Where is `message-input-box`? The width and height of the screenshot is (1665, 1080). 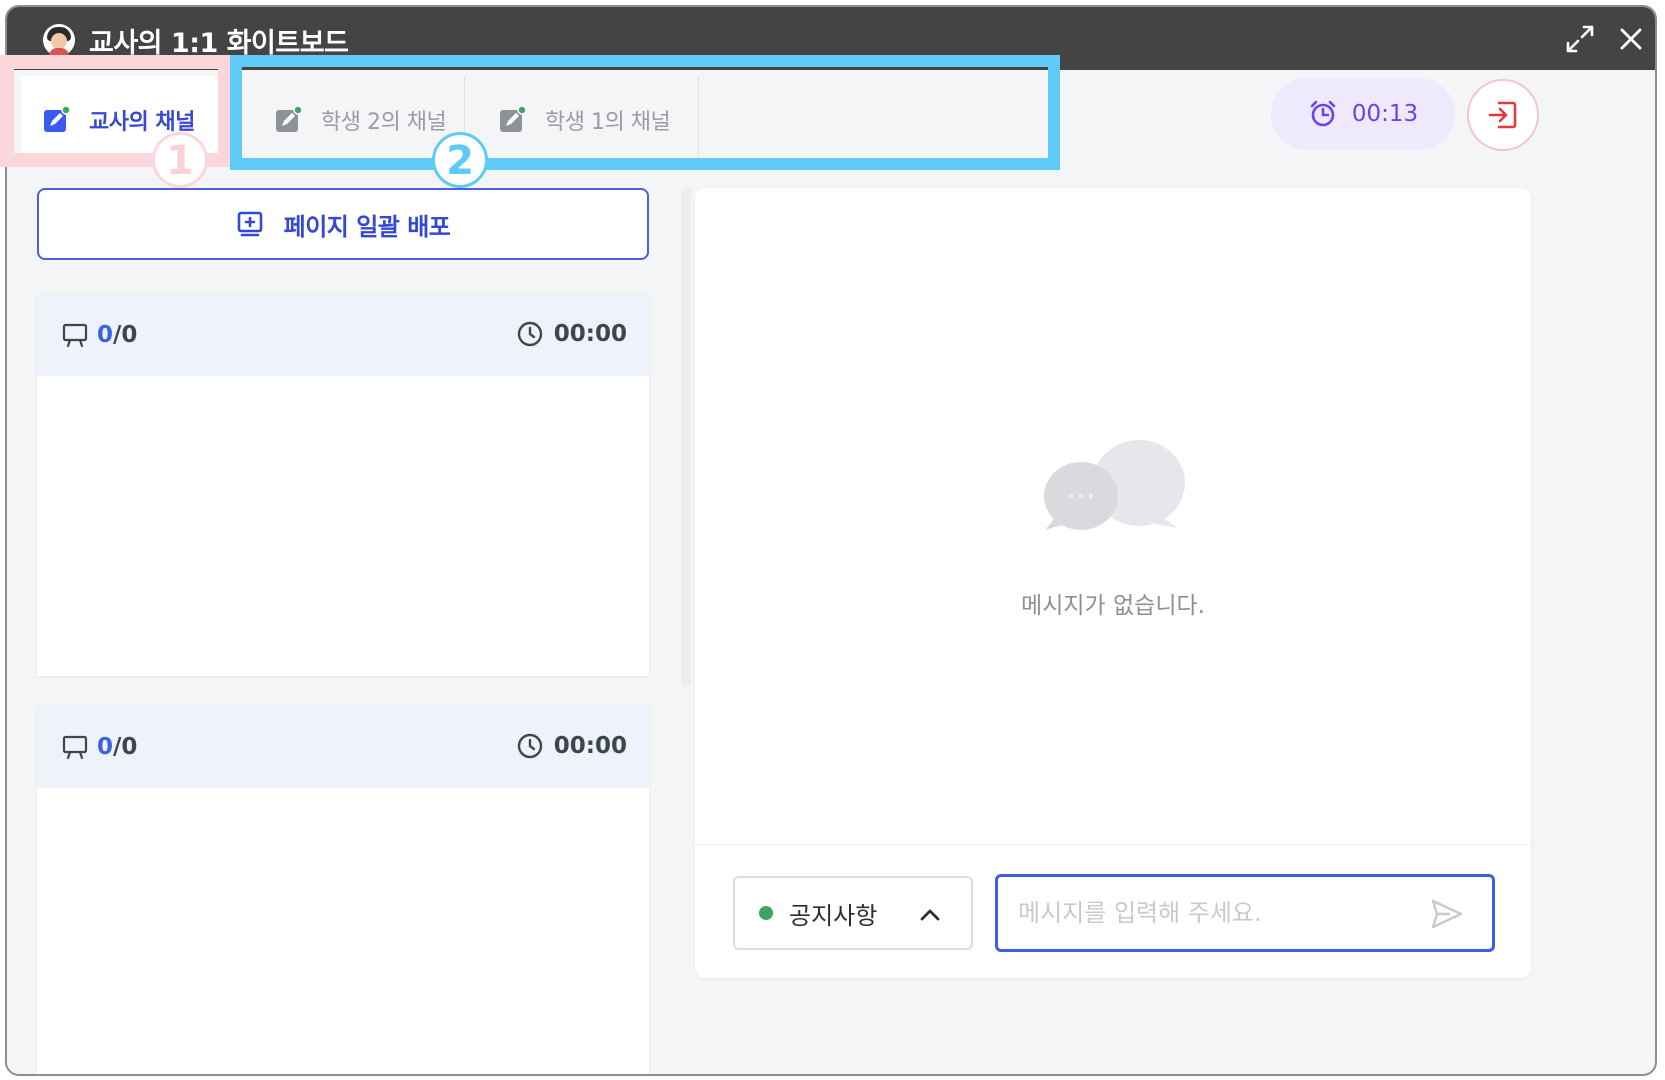
message-input-box is located at coordinates (1245, 913).